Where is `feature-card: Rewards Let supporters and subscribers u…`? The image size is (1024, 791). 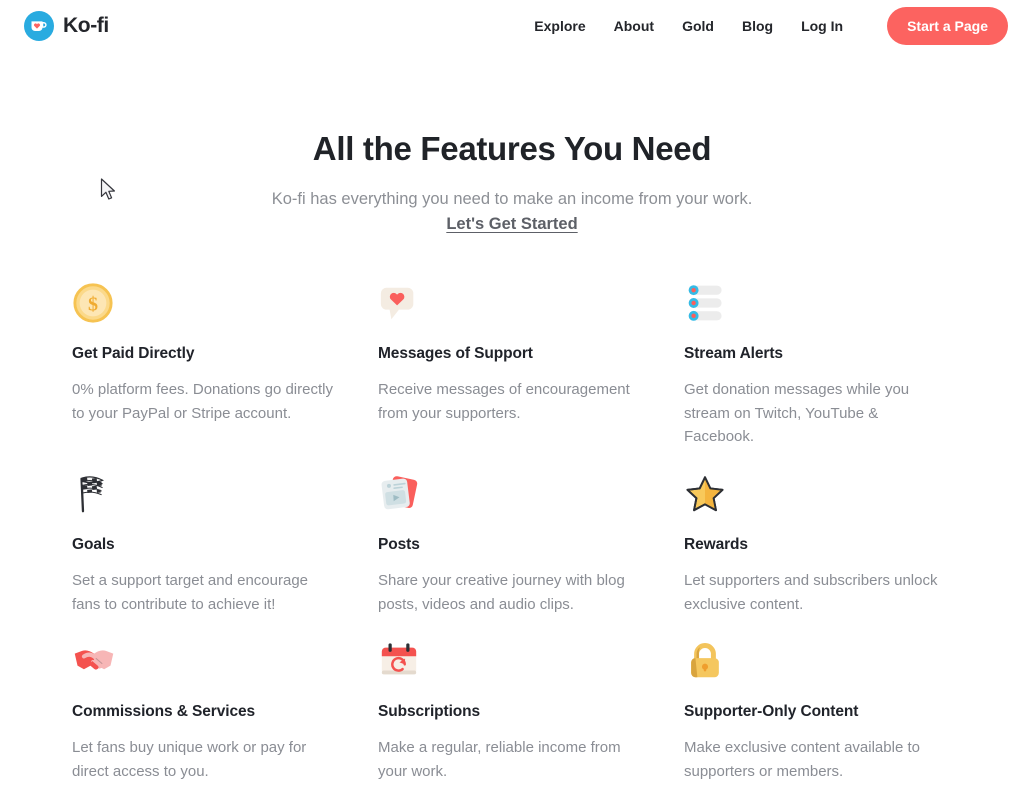
feature-card: Rewards Let supporters and subscribers u… is located at coordinates (826, 543).